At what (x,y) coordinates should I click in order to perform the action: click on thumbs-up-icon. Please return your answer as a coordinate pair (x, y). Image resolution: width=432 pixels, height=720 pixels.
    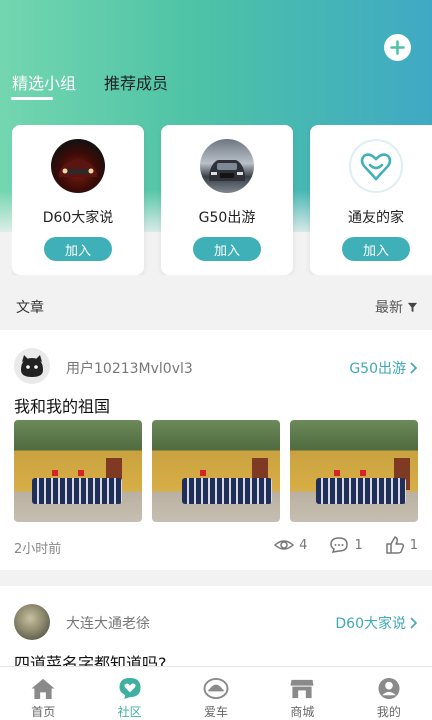
    Looking at the image, I should click on (394, 545).